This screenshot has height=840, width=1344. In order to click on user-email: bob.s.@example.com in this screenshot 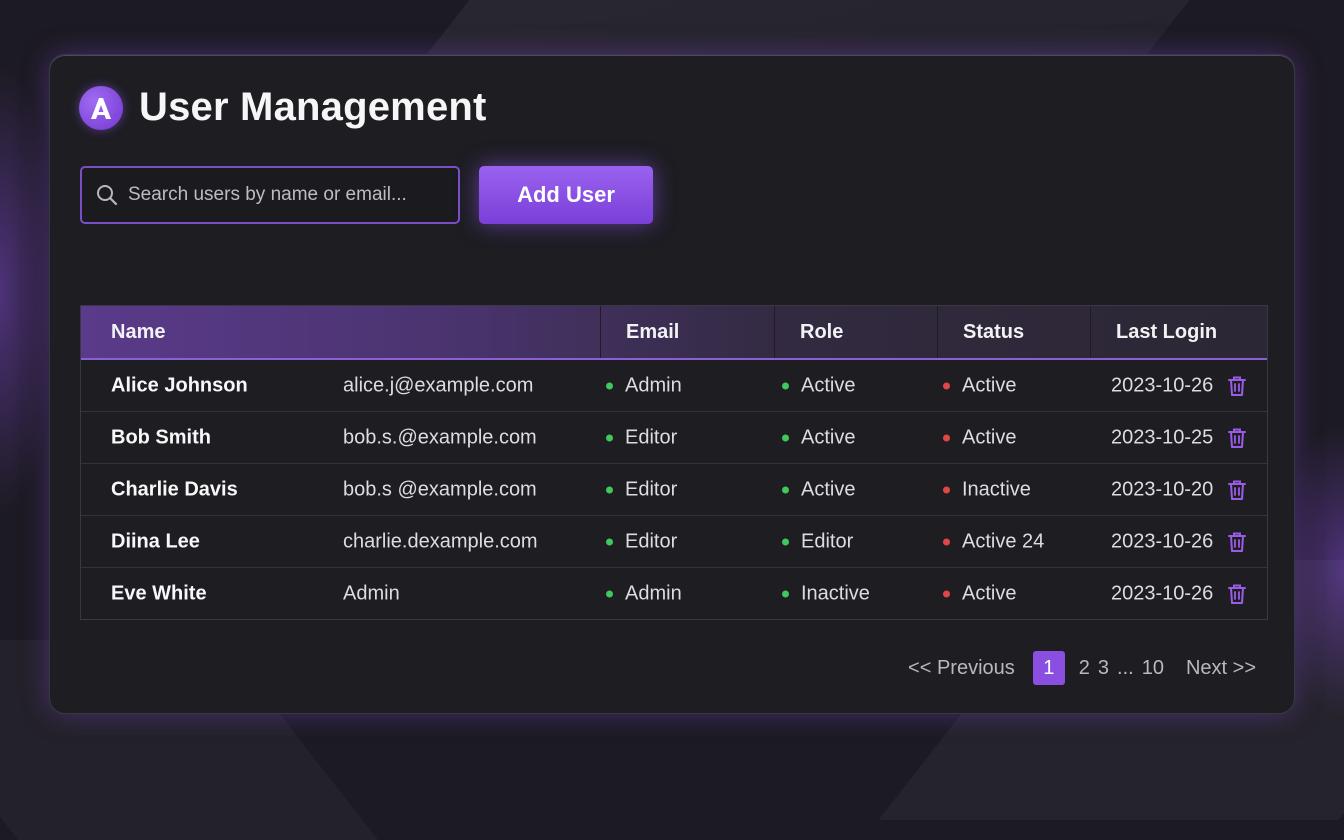, I will do `click(440, 437)`.